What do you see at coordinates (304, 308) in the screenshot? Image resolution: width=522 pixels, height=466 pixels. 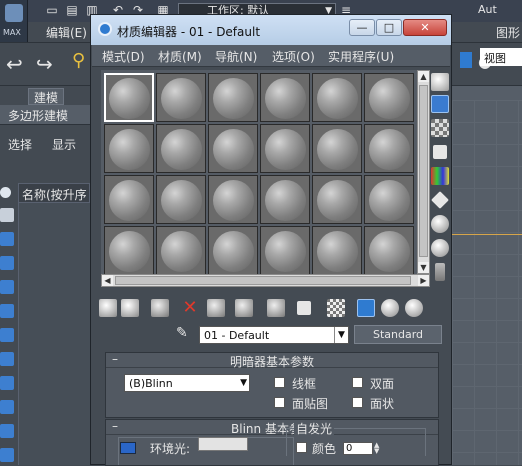 I see `material-id-channel-icon` at bounding box center [304, 308].